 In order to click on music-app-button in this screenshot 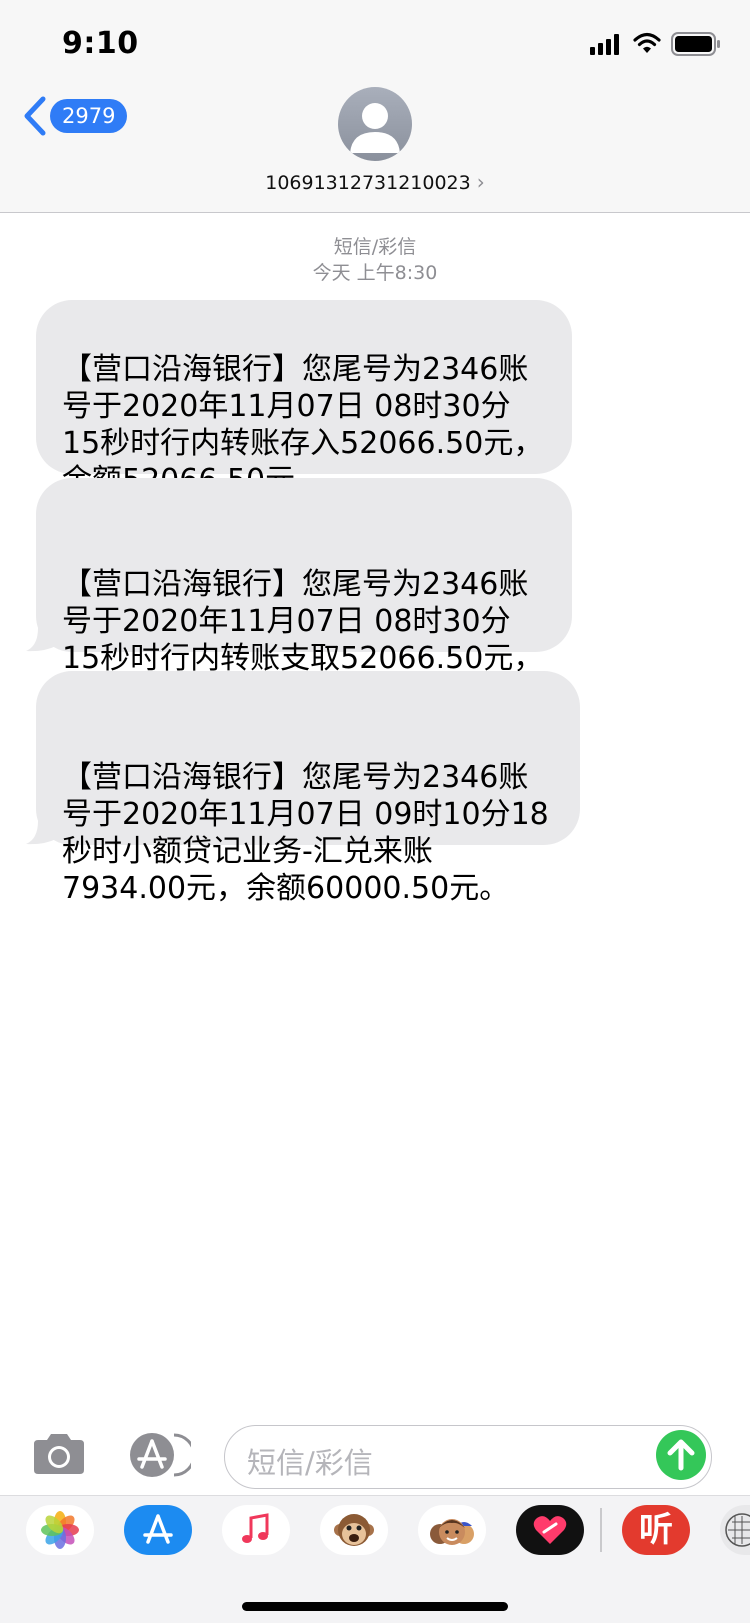, I will do `click(256, 1530)`.